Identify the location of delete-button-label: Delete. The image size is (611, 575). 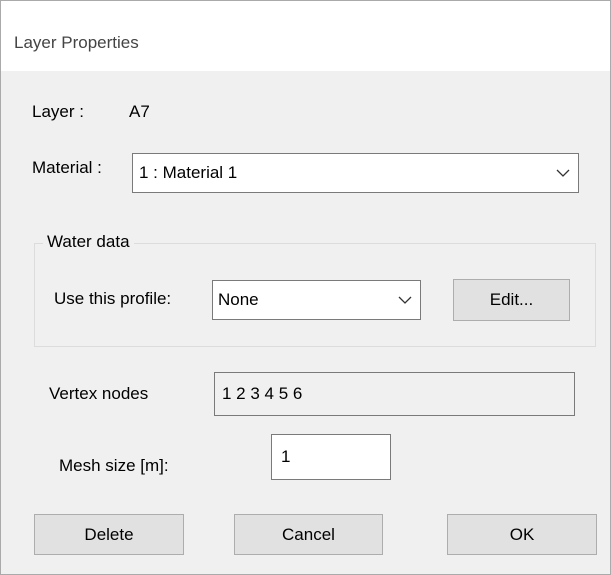
(109, 534).